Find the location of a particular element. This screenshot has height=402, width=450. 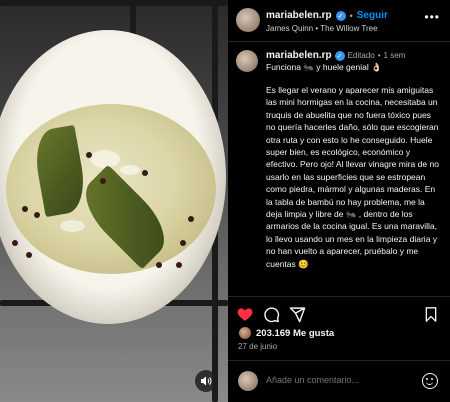

comment-input is located at coordinates (341, 380).